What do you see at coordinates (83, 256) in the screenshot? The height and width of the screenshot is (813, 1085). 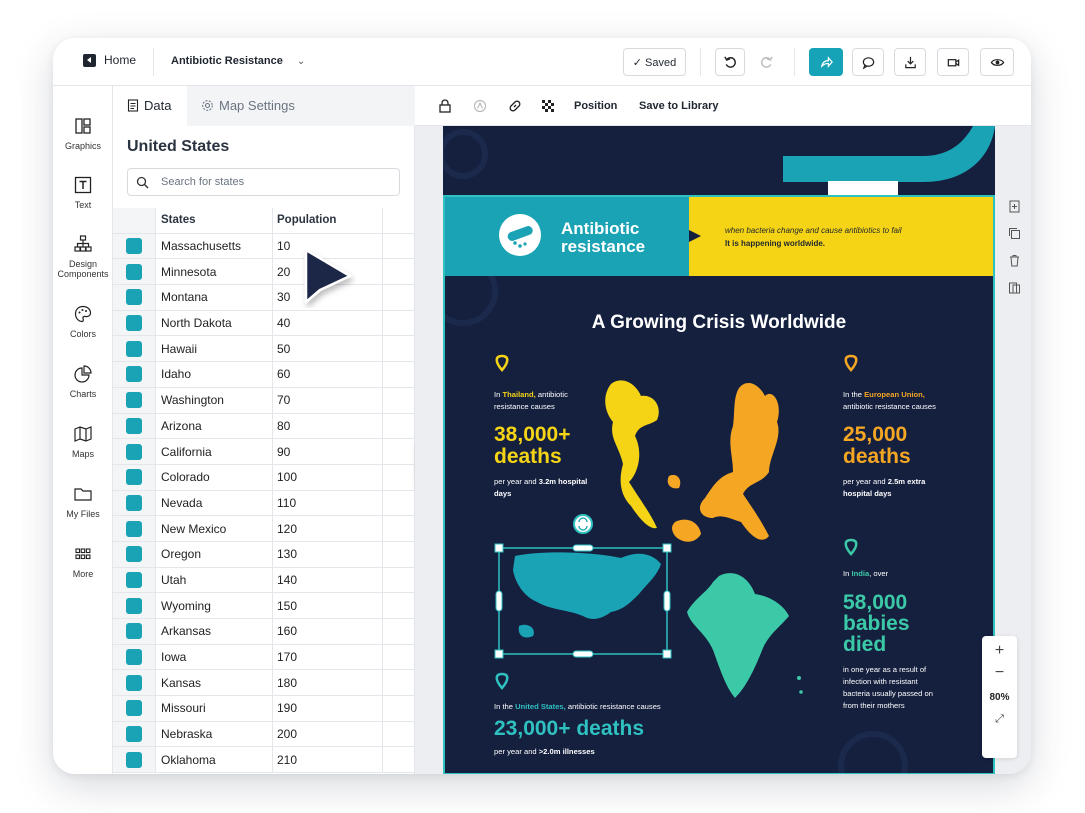 I see `sidebar-item-design-components: Design Components` at bounding box center [83, 256].